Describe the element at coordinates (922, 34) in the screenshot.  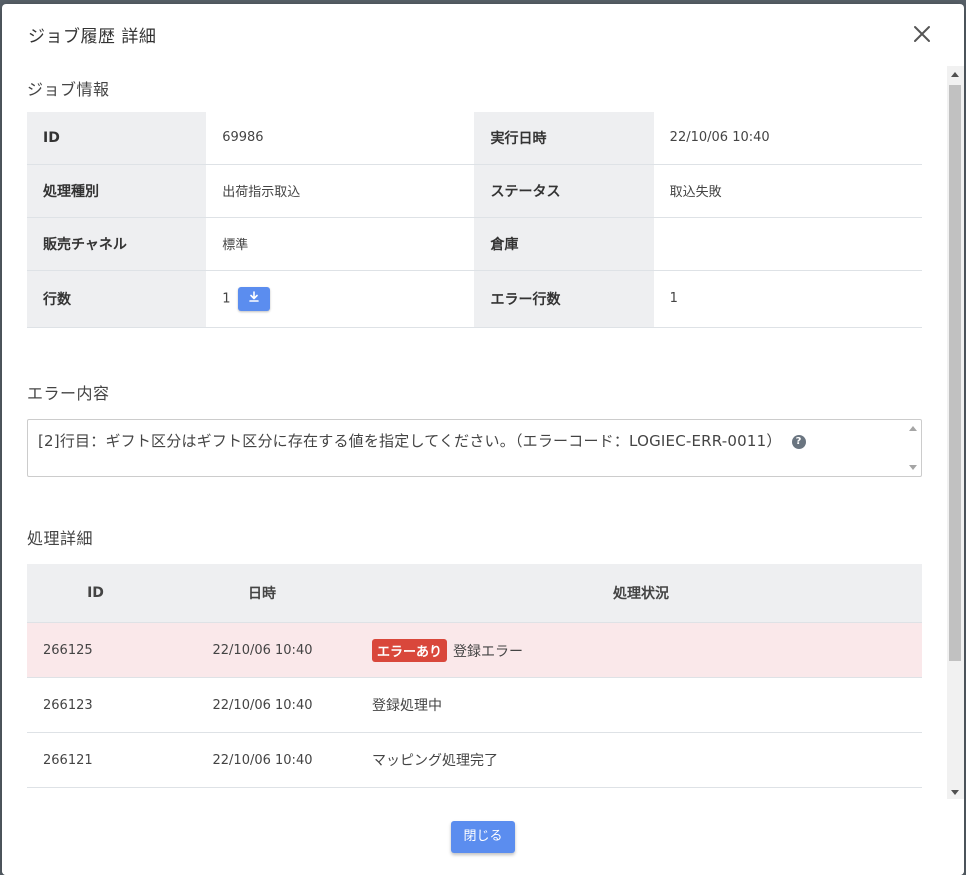
I see `close-icon` at that location.